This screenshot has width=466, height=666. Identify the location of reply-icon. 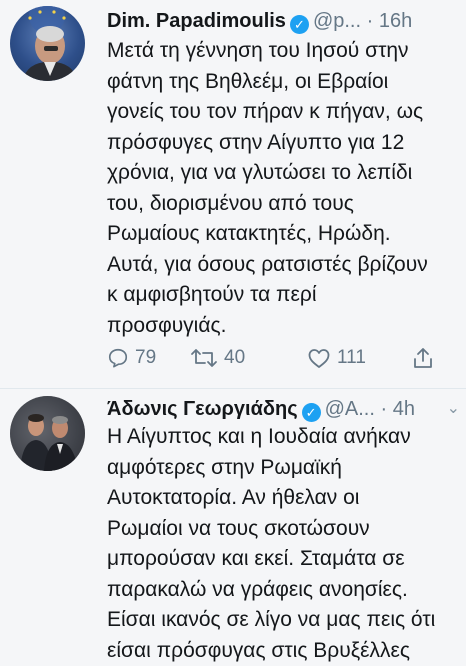
(118, 358).